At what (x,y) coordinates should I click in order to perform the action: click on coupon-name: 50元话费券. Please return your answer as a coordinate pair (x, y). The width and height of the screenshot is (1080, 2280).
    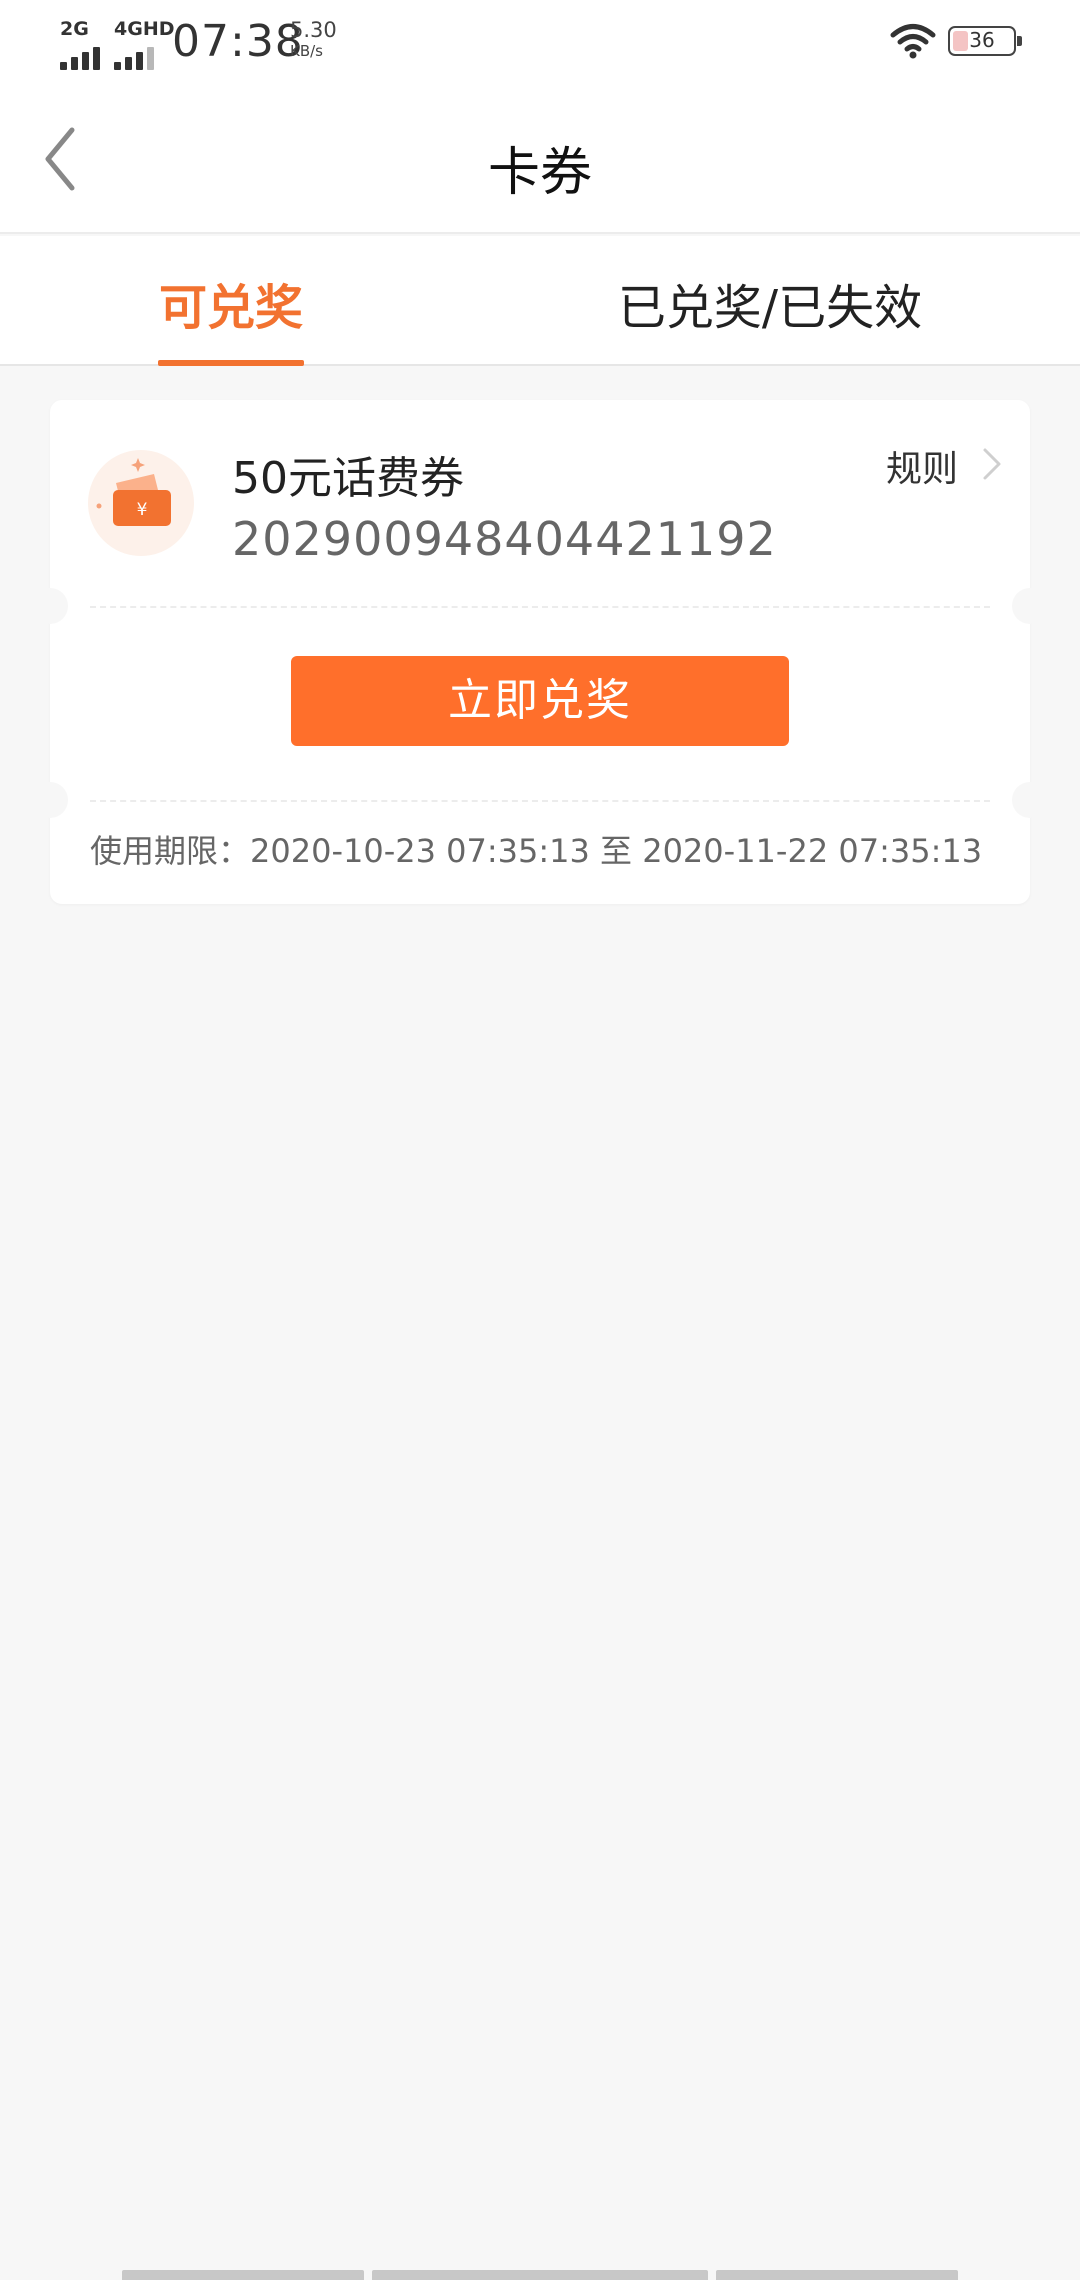
    Looking at the image, I should click on (348, 478).